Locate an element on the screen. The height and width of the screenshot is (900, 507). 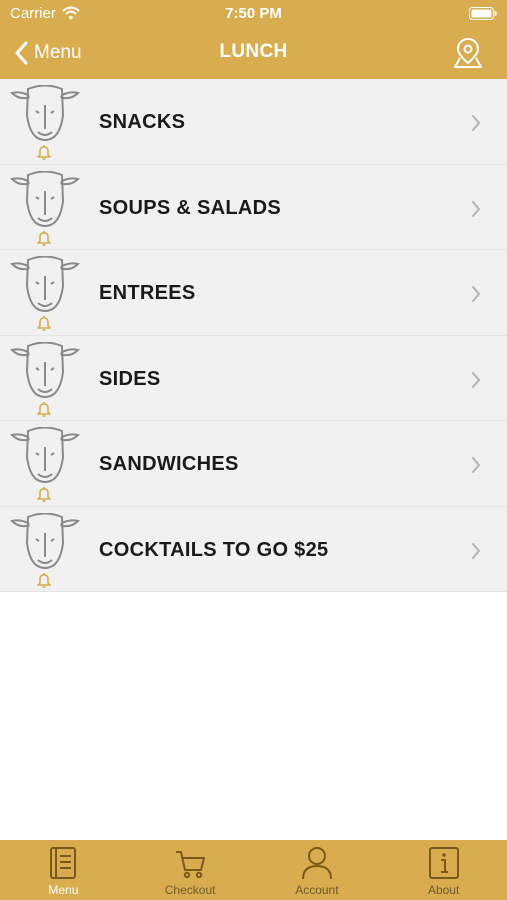
category-label: ENTREES is located at coordinates (147, 293).